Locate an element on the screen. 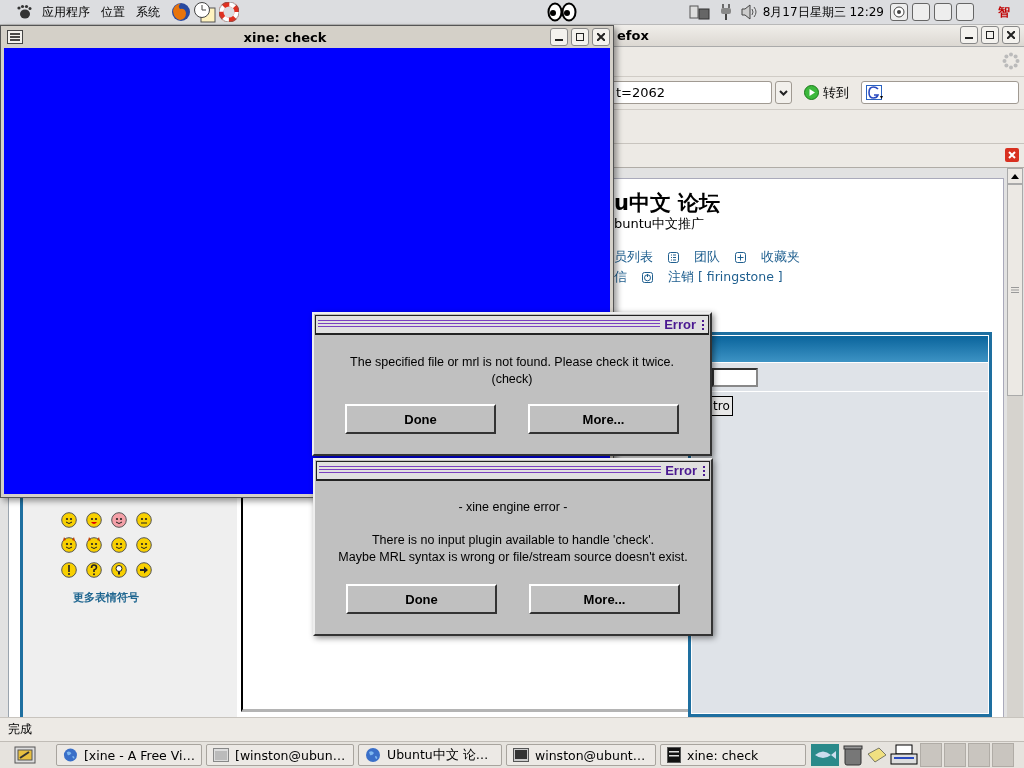 The image size is (1024, 768). panel-menu: 应用程序 is located at coordinates (66, 12).